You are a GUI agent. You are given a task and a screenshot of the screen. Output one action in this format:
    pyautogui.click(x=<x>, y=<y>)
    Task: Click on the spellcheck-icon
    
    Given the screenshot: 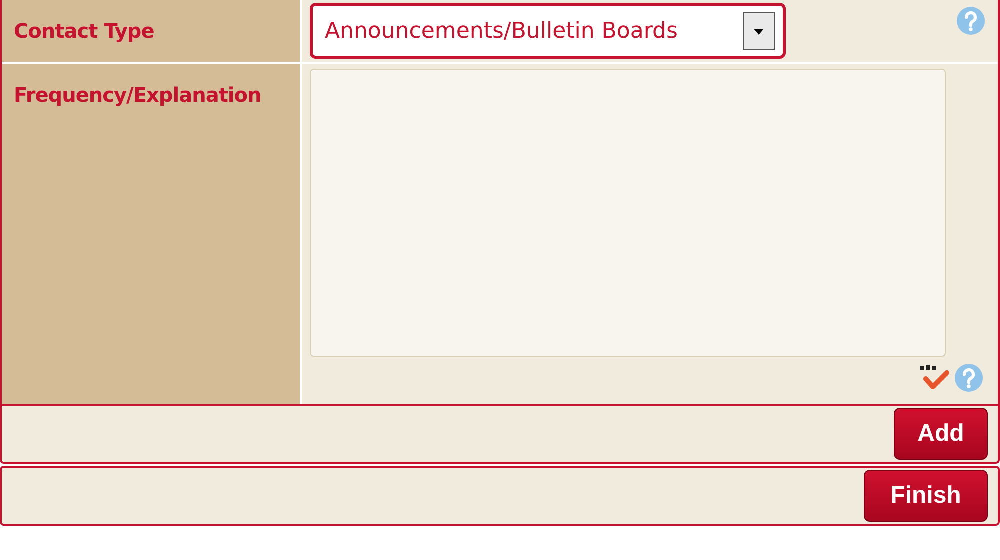 What is the action you would take?
    pyautogui.click(x=934, y=378)
    